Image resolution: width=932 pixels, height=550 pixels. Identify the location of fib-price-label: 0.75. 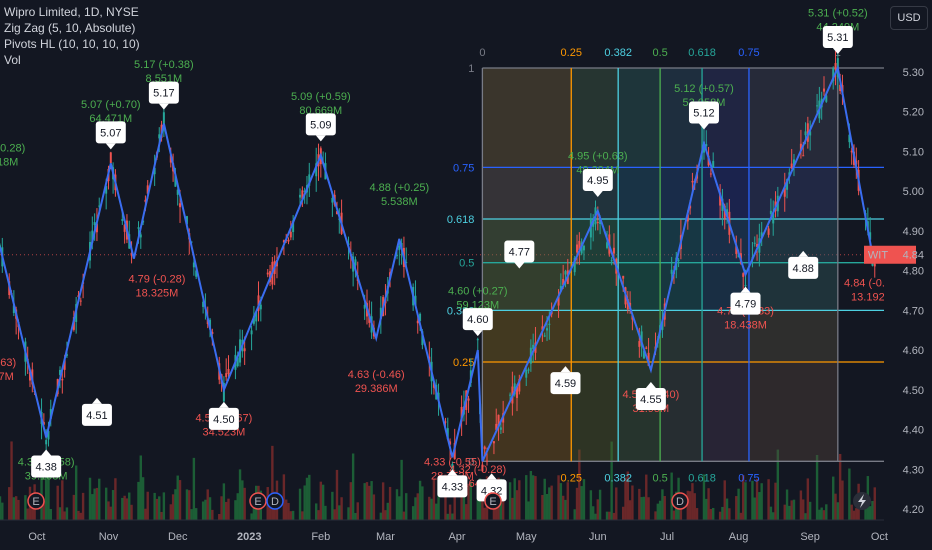
(463, 168).